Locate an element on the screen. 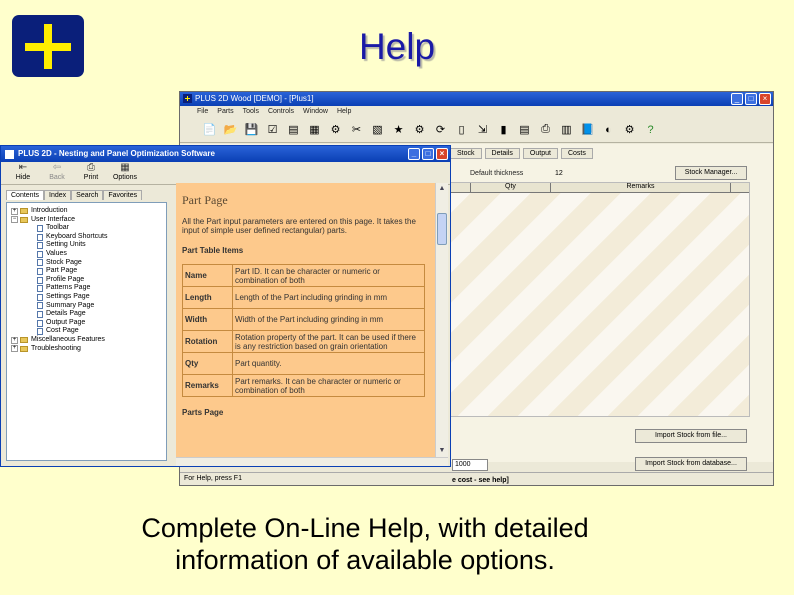  grid-icon: ▥ is located at coordinates (566, 129).